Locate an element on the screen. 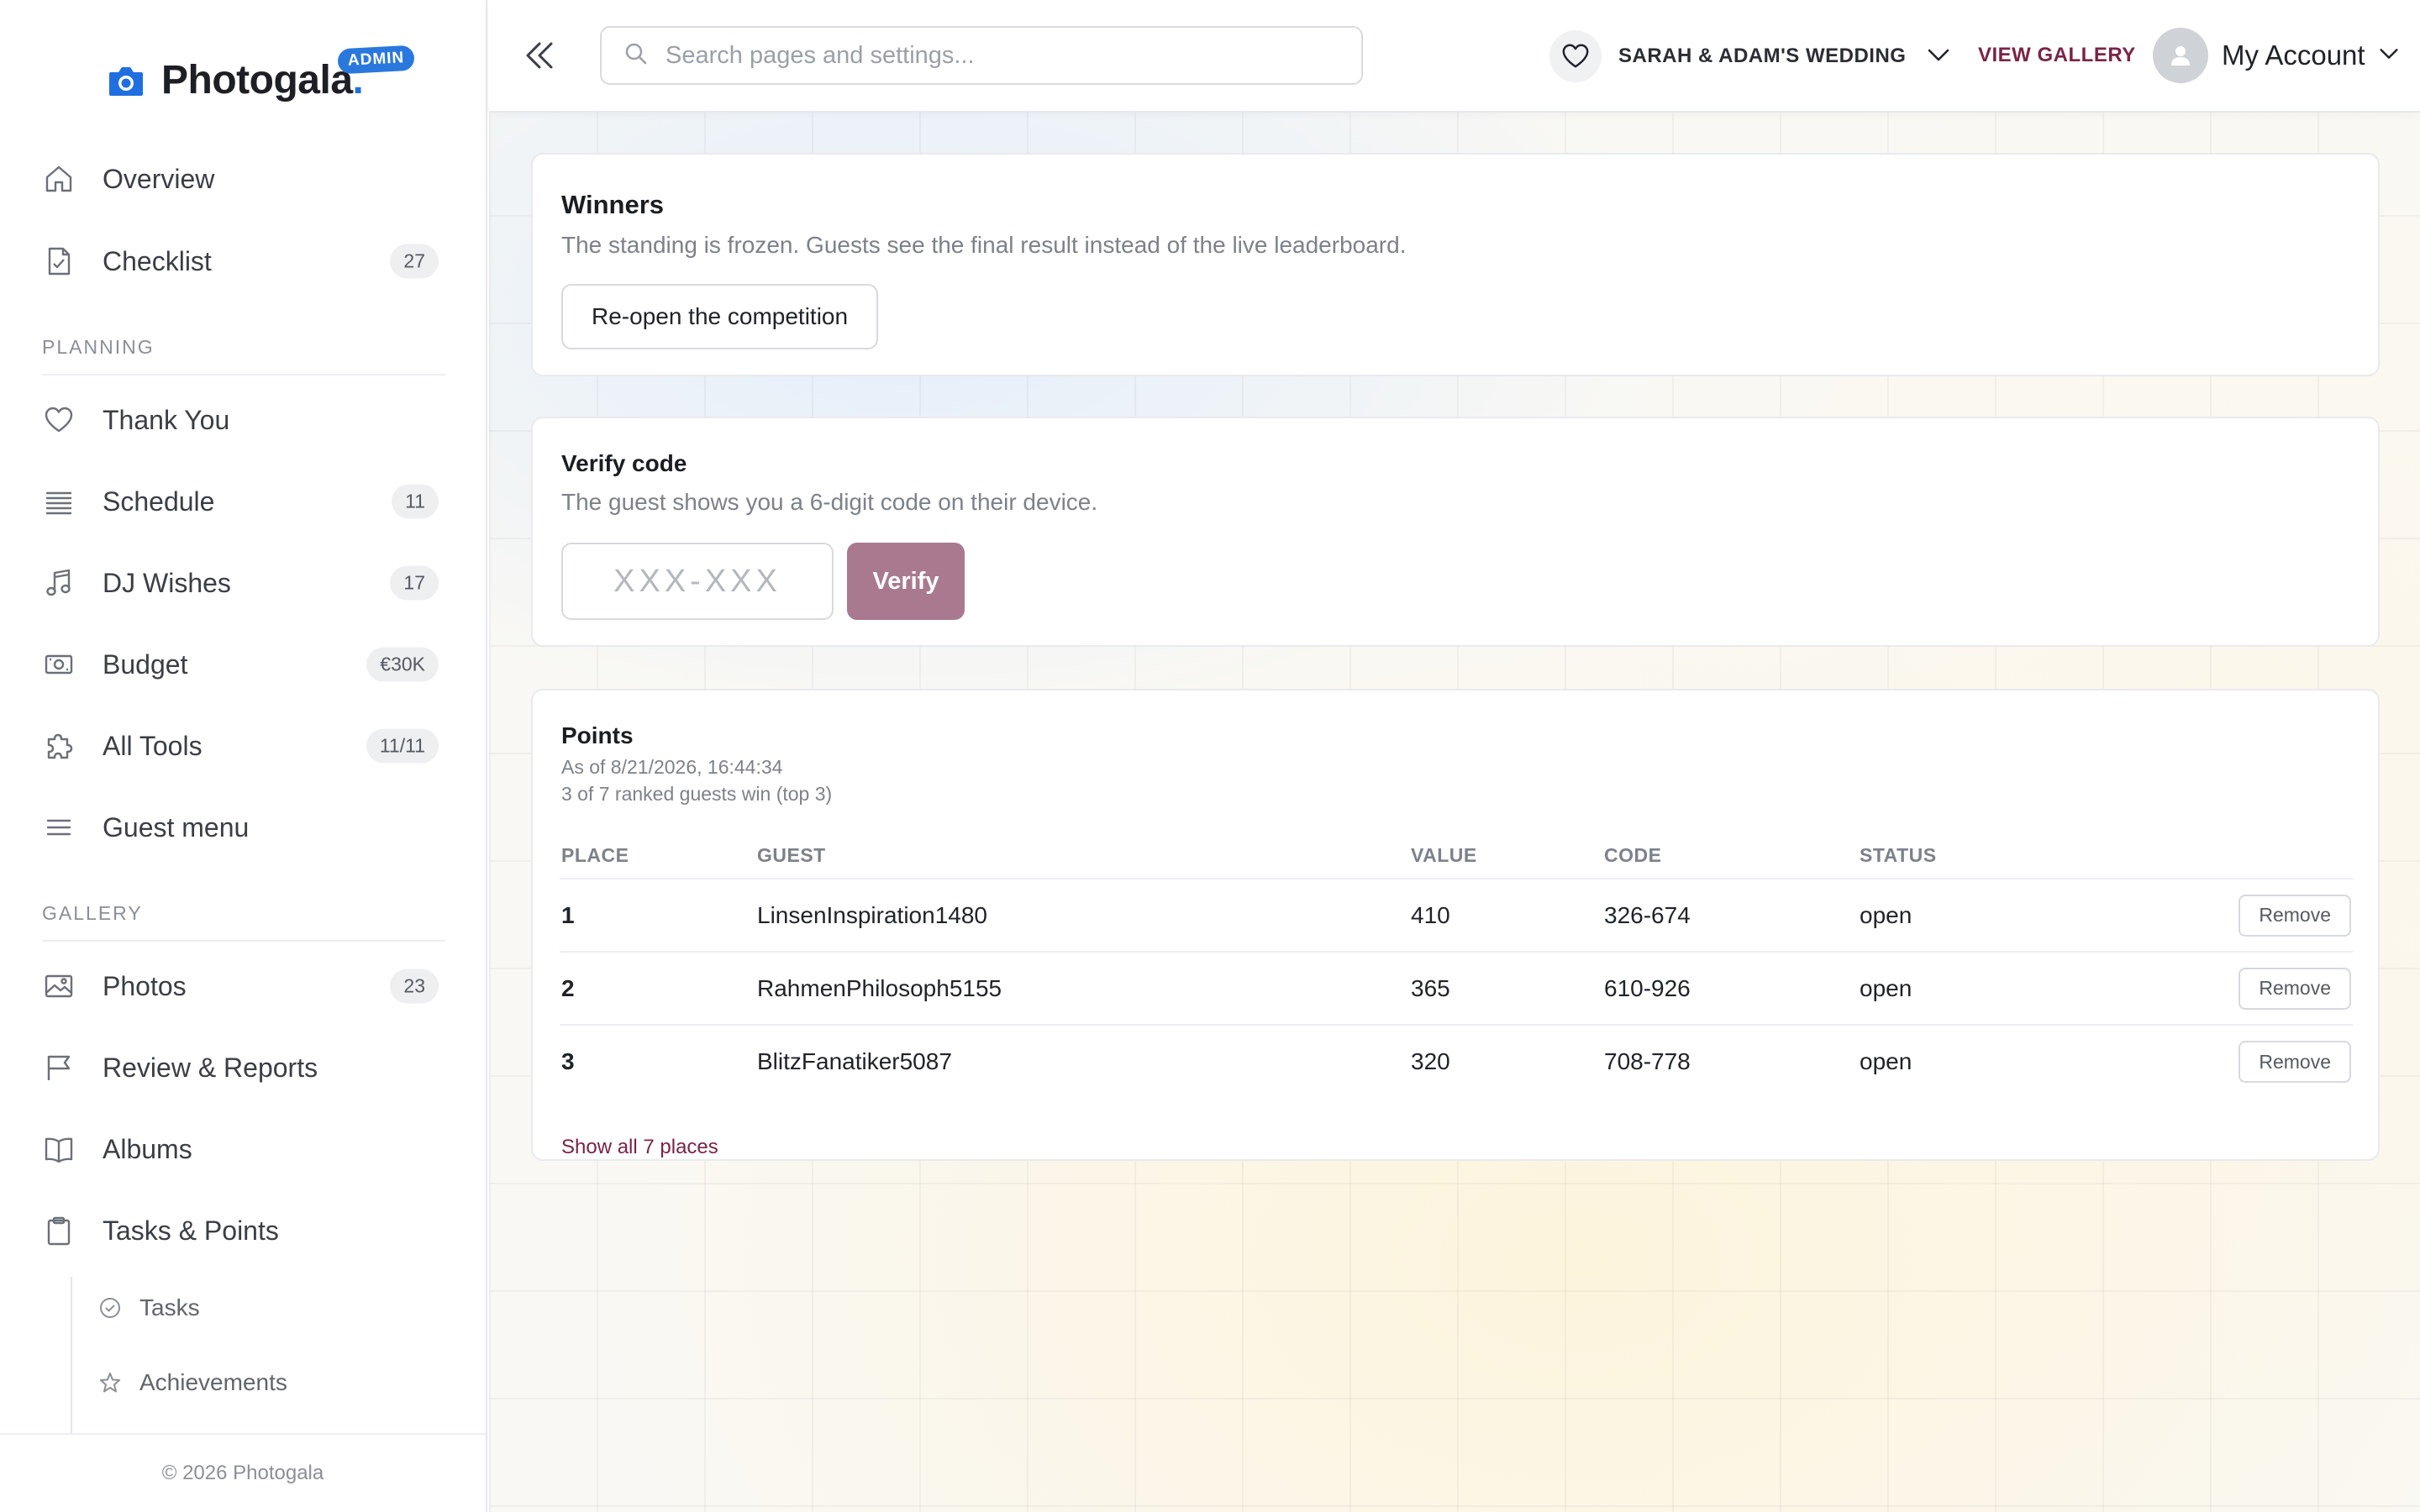 This screenshot has height=1512, width=2420. account-label: My Account is located at coordinates (2293, 55).